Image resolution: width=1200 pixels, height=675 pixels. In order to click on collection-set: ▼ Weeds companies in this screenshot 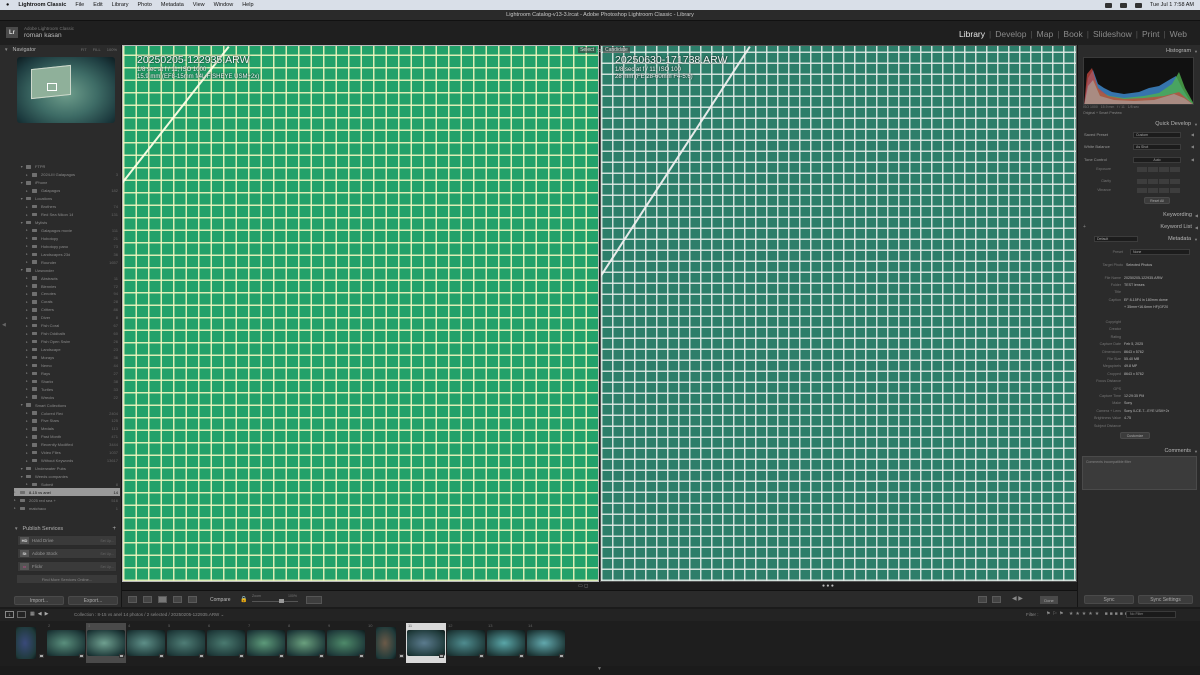, I will do `click(67, 477)`.